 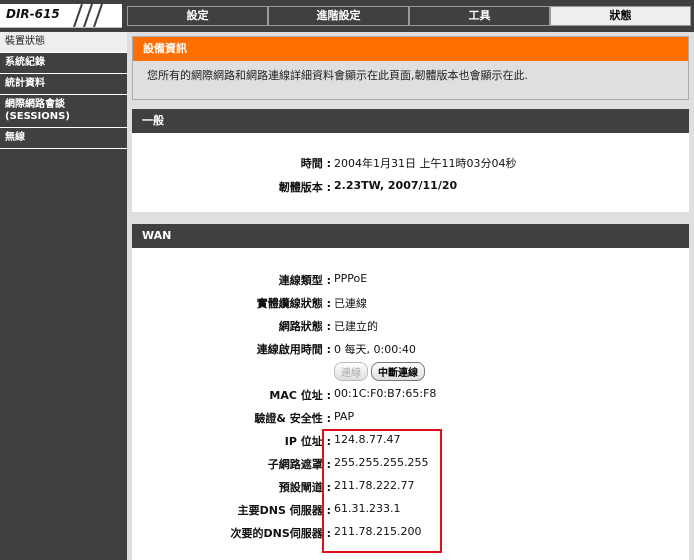 I want to click on mac-row: MAC 位址 : 00:1C:F0:B7:65:F8, so click(x=410, y=396).